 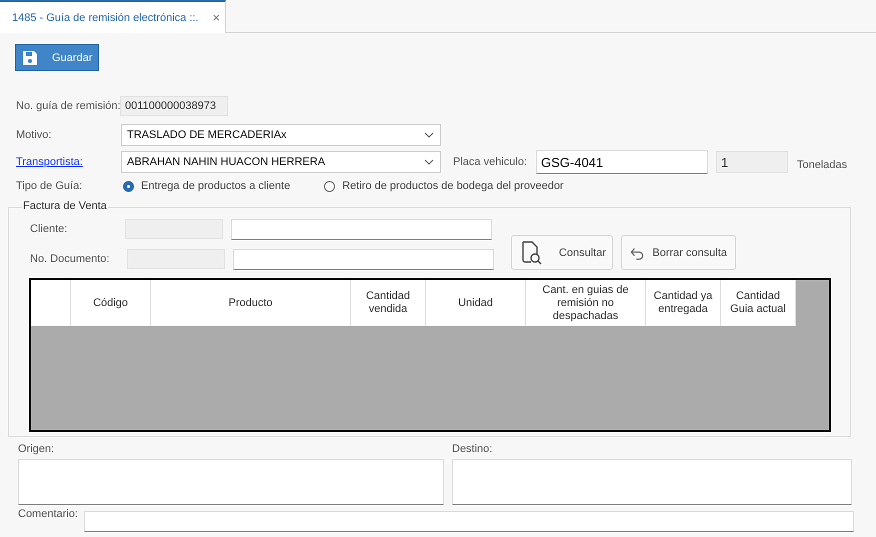 What do you see at coordinates (388, 303) in the screenshot?
I see `column-header: Cantidad vendida` at bounding box center [388, 303].